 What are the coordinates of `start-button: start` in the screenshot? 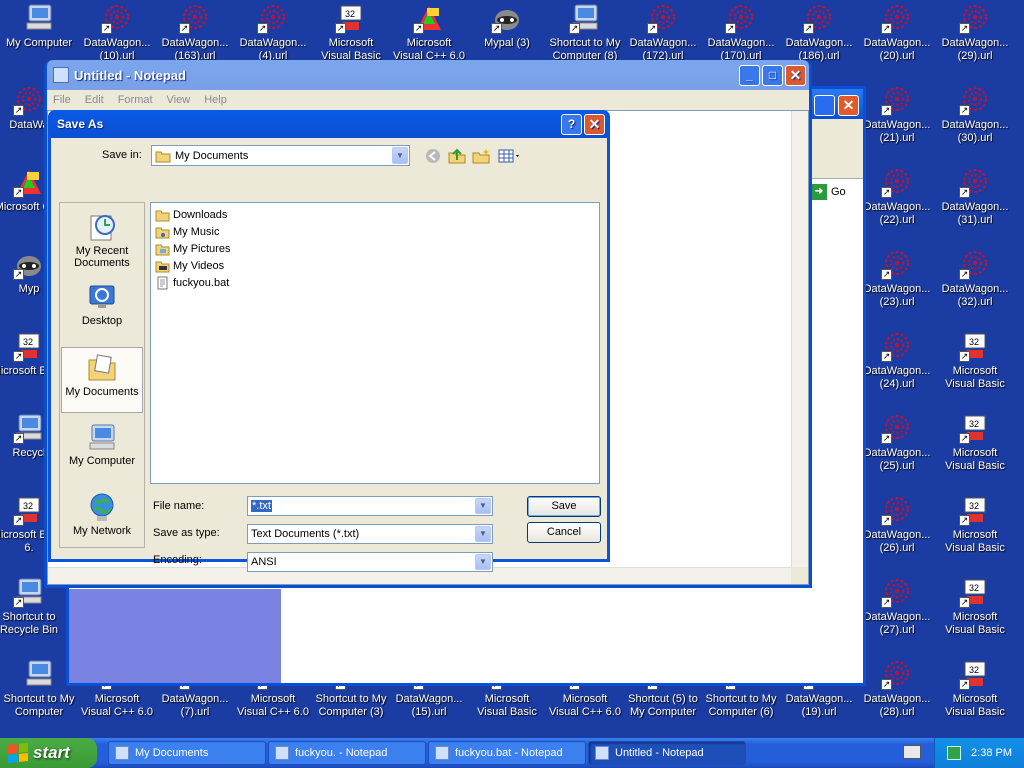 It's located at (48, 753).